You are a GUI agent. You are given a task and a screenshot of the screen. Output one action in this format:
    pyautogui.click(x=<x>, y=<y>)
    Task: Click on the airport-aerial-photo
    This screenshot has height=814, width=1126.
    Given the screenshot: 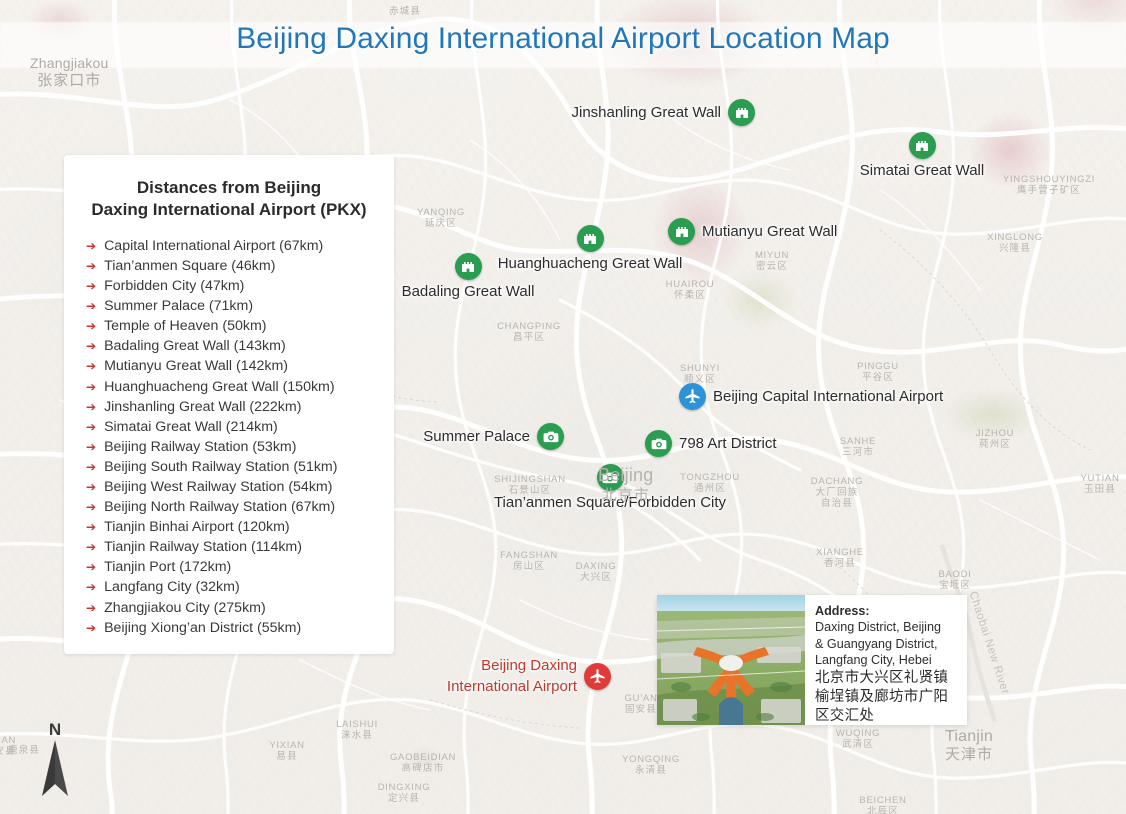 What is the action you would take?
    pyautogui.click(x=731, y=660)
    